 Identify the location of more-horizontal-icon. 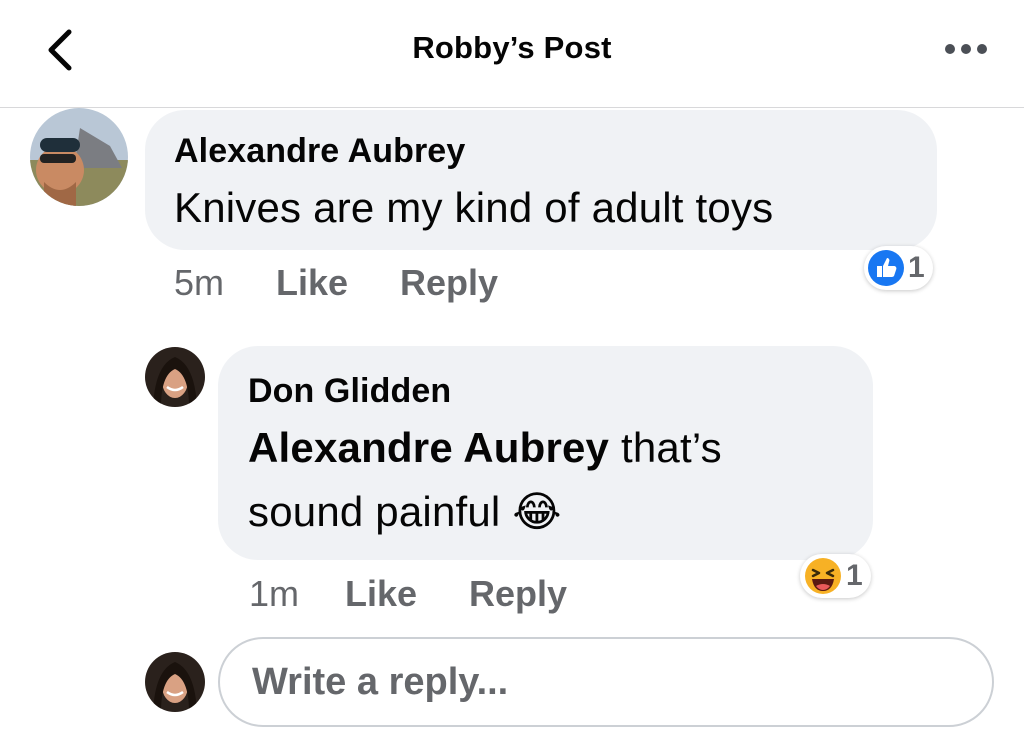
(966, 49).